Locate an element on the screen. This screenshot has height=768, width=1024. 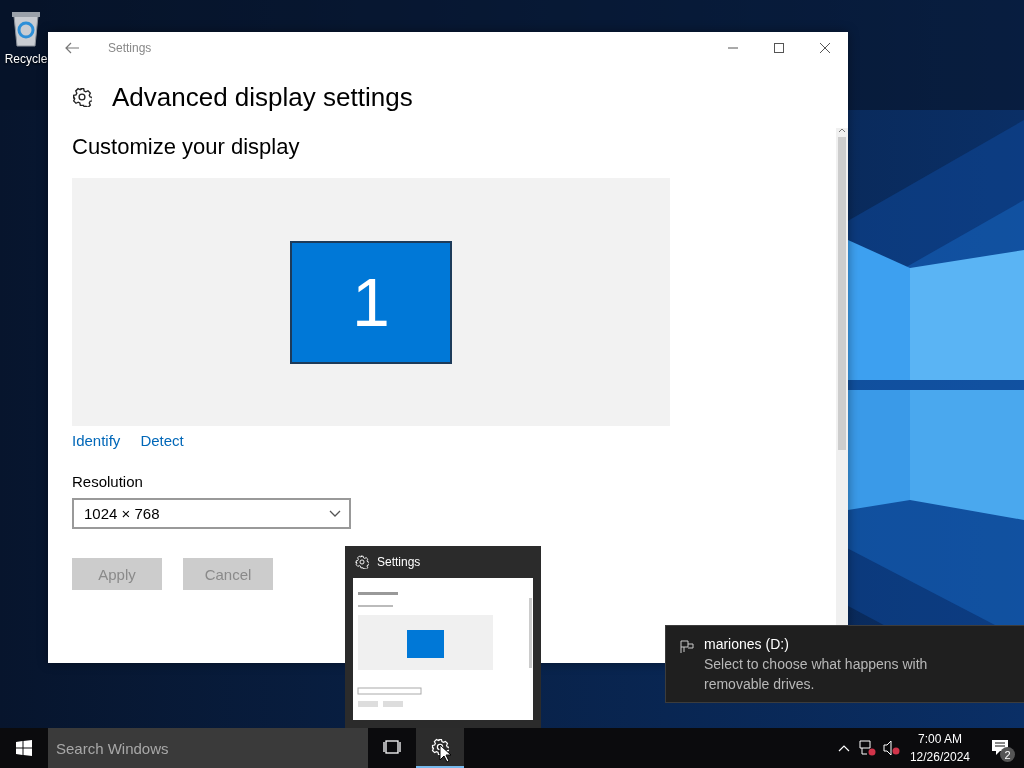
maximize-icon is located at coordinates (779, 48).